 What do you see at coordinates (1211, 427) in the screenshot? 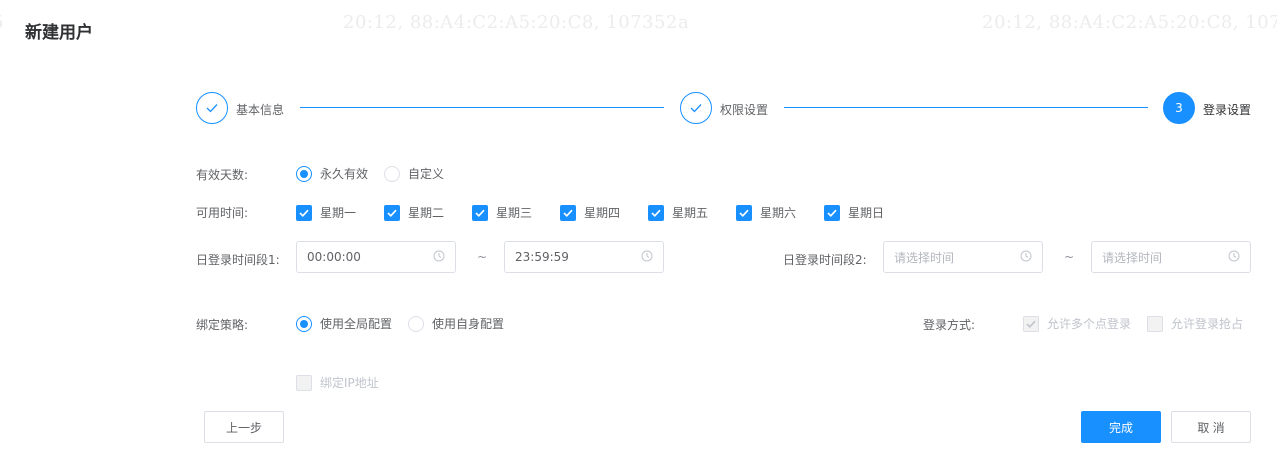
I see `cancel-button: 取 消` at bounding box center [1211, 427].